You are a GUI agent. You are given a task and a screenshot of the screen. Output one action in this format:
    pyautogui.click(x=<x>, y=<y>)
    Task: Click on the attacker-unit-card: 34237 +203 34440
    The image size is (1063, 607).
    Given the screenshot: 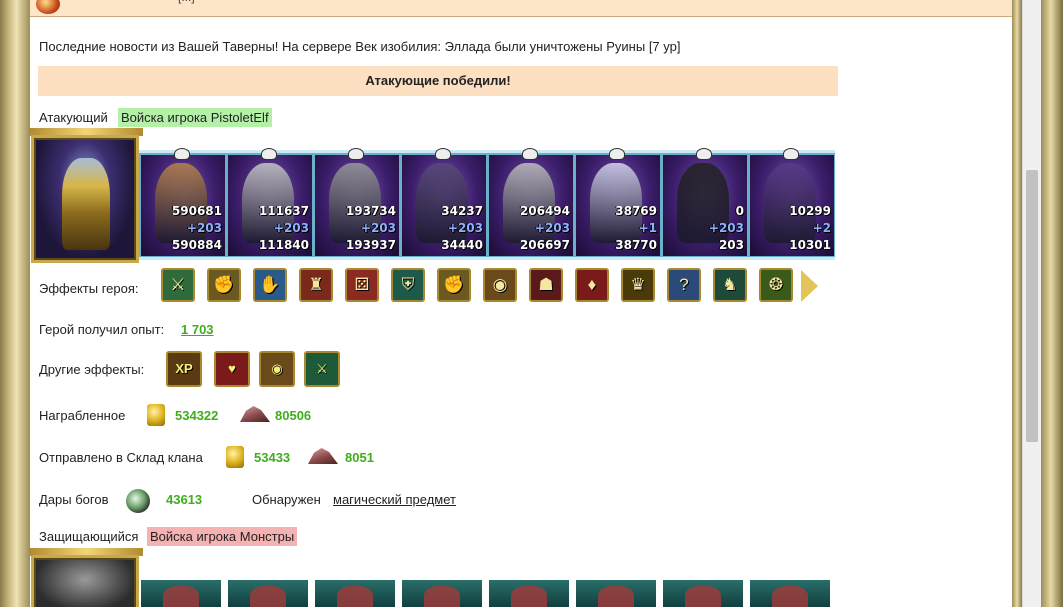 What is the action you would take?
    pyautogui.click(x=444, y=202)
    